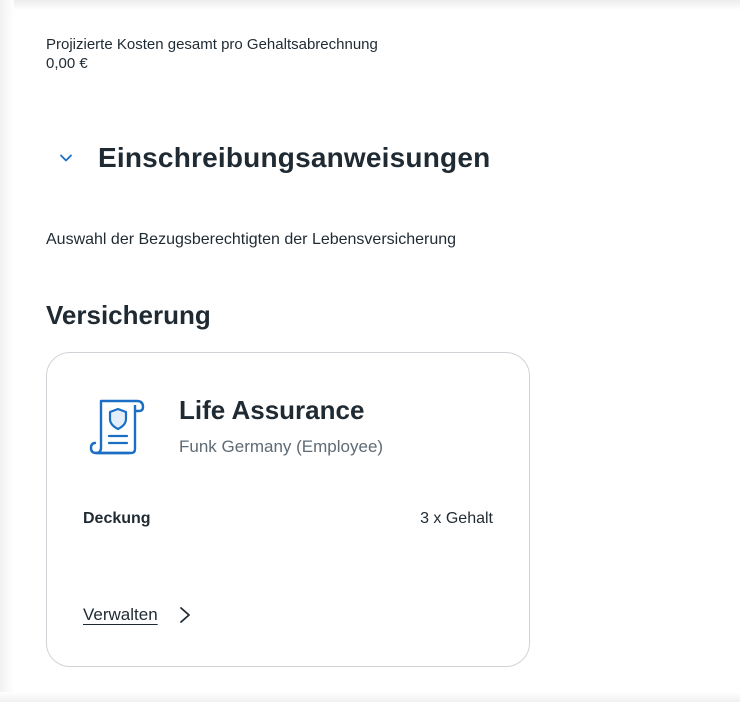 This screenshot has height=702, width=740. I want to click on insurance-heading: Versicherung, so click(128, 315).